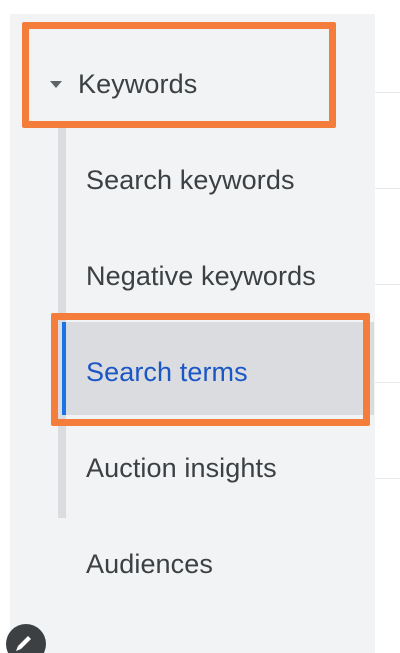 The height and width of the screenshot is (653, 400). What do you see at coordinates (387, 333) in the screenshot?
I see `content-area-edge` at bounding box center [387, 333].